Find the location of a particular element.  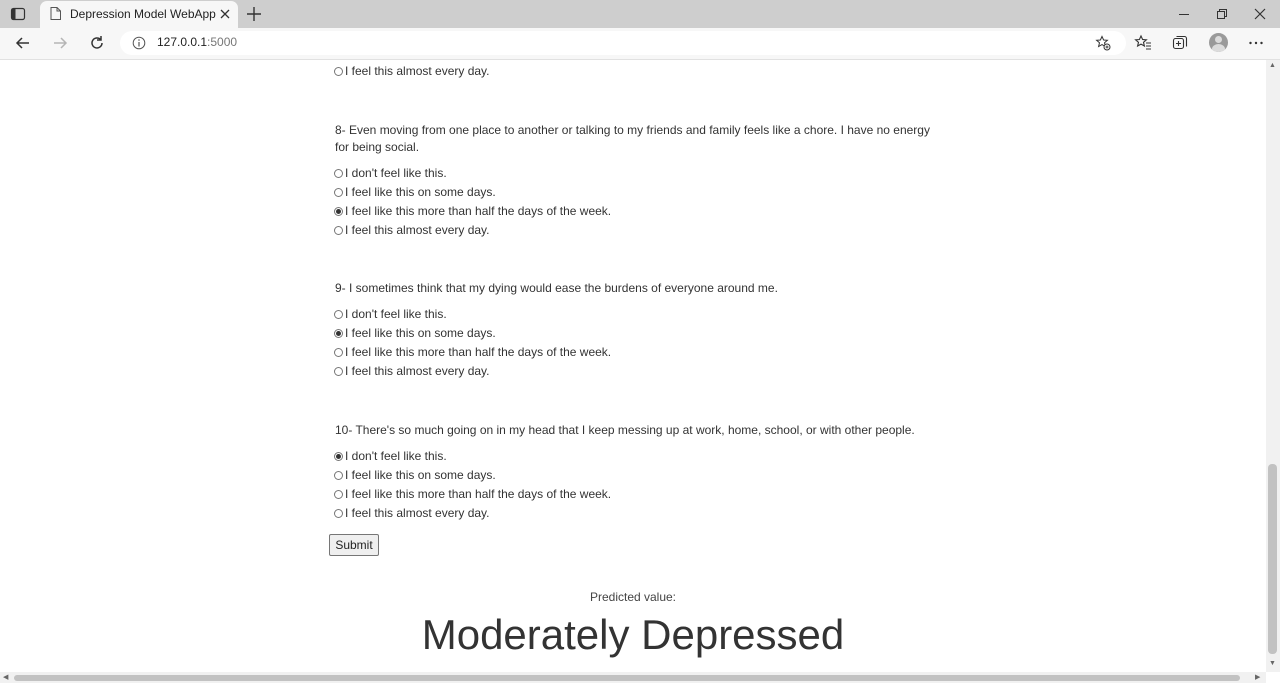

restore-icon is located at coordinates (1222, 14).